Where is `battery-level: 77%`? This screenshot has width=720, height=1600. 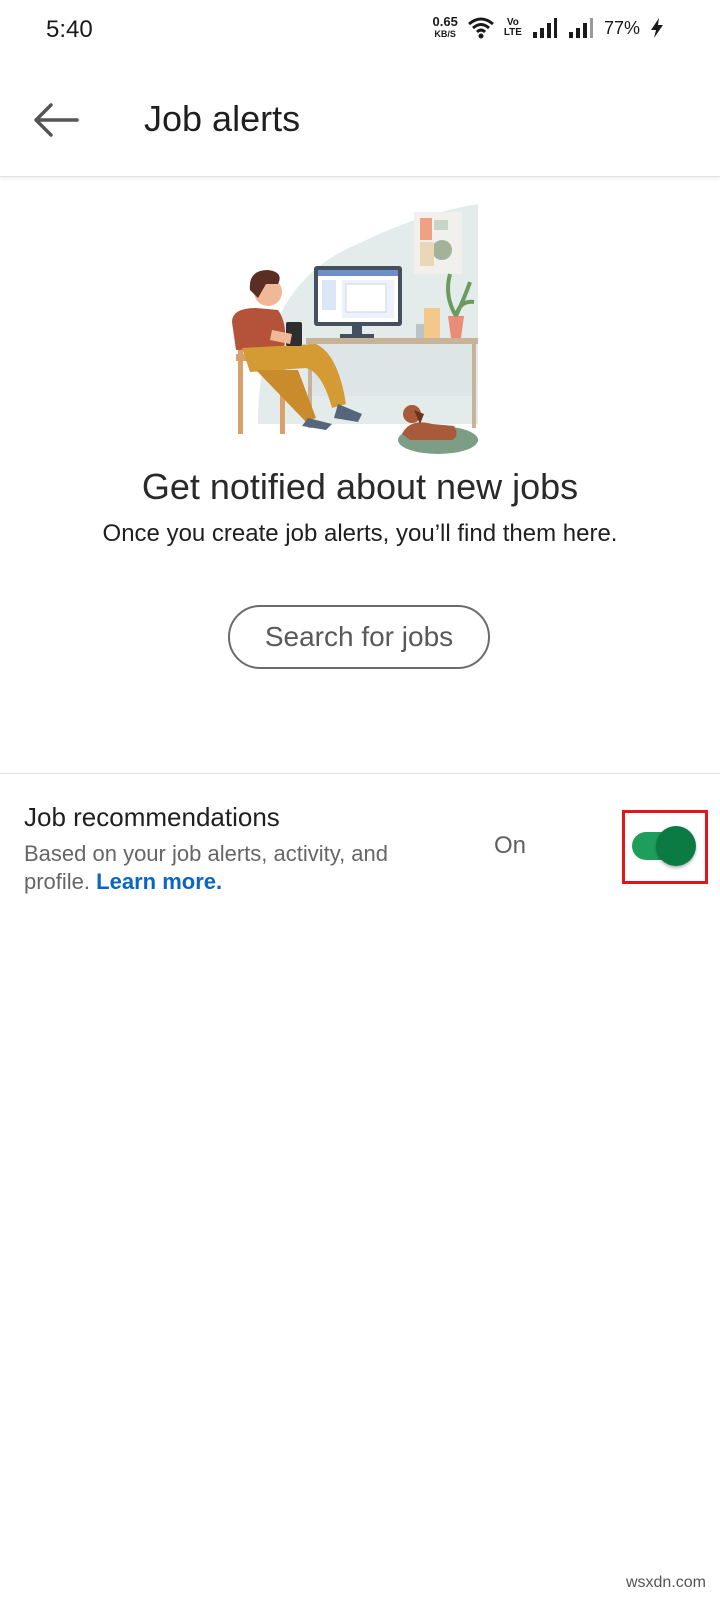
battery-level: 77% is located at coordinates (621, 27).